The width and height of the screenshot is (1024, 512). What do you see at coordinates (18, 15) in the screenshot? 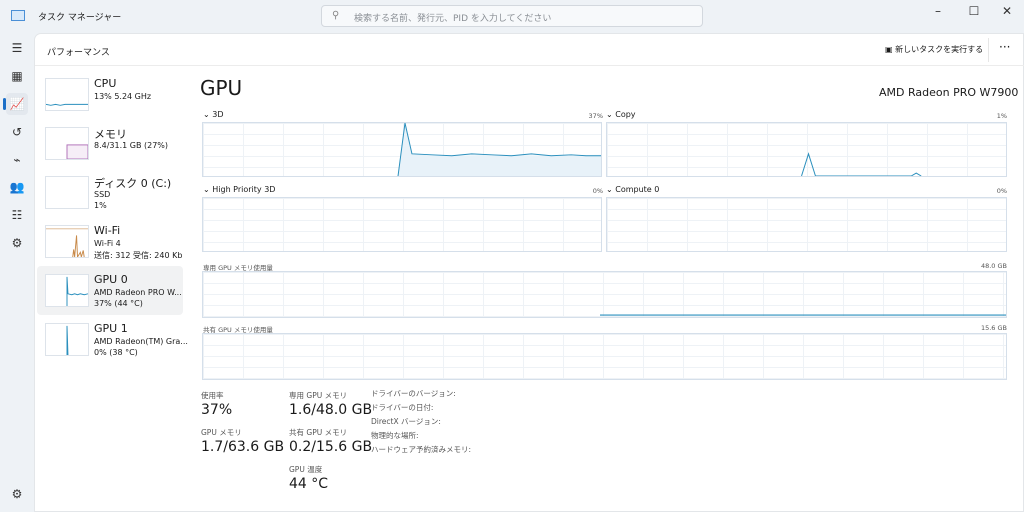
I see `app-icon` at bounding box center [18, 15].